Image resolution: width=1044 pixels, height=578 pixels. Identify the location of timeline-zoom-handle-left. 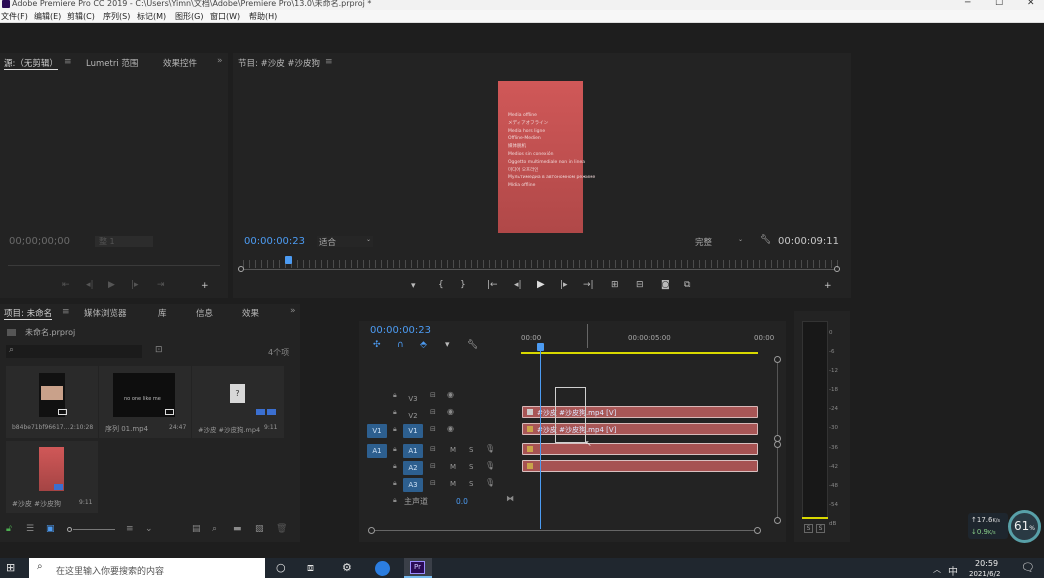
(371, 530).